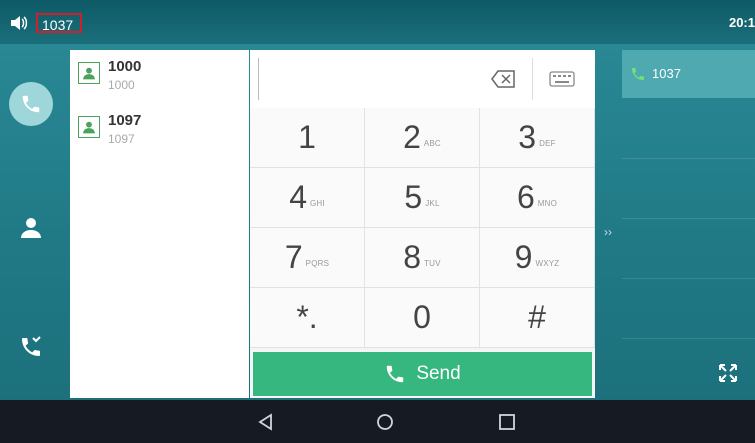 The height and width of the screenshot is (443, 755). I want to click on nav-directory-button, so click(31, 228).